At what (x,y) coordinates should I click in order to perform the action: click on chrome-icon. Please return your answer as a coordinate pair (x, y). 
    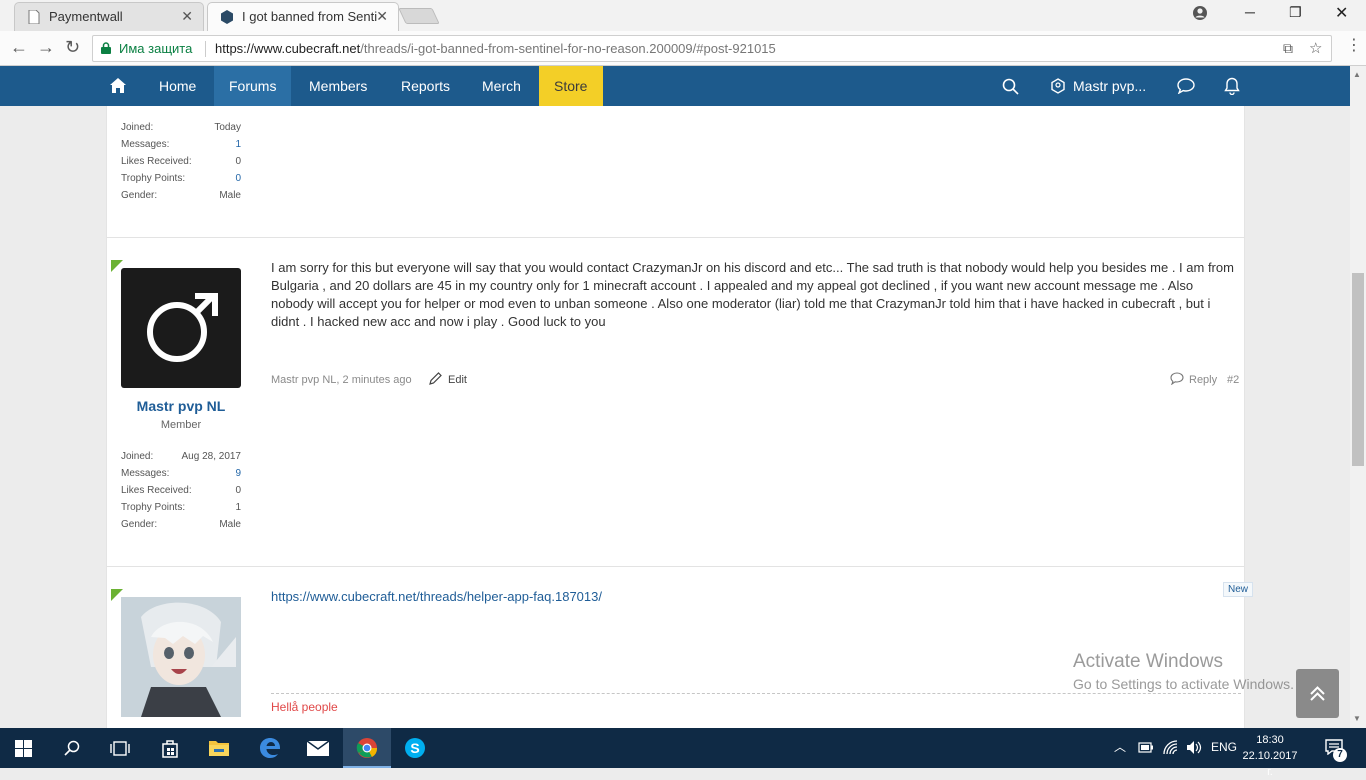
    Looking at the image, I should click on (367, 748).